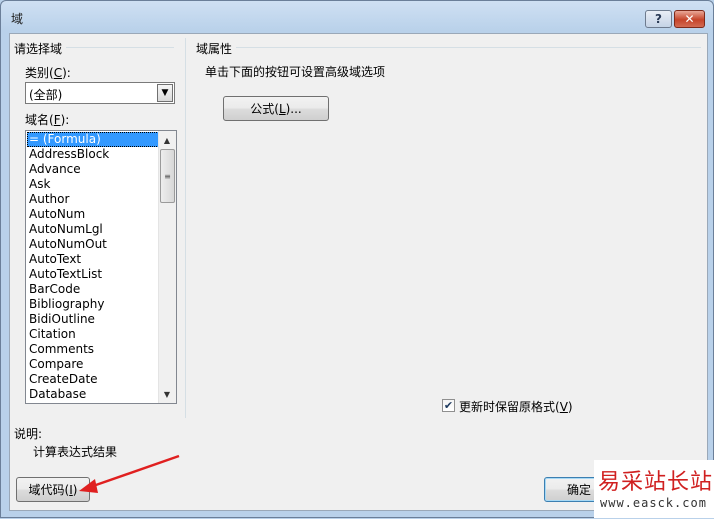  I want to click on watermark-text: 易采站长站, so click(656, 482).